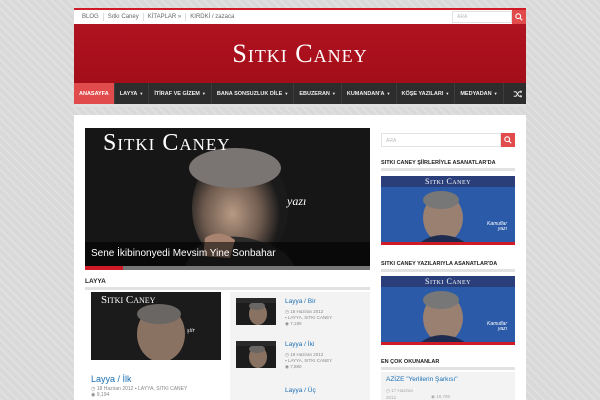 The image size is (600, 400). Describe the element at coordinates (365, 93) in the screenshot. I see `nav-item-label: KUMANDAN'A` at that location.